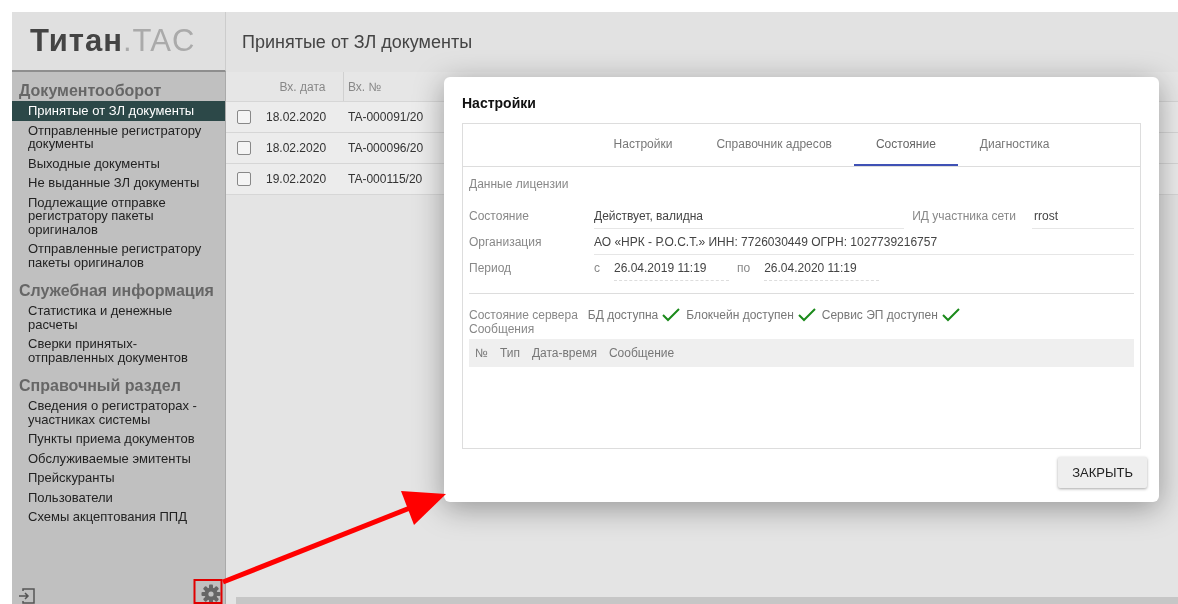 The width and height of the screenshot is (1178, 604). What do you see at coordinates (1102, 472) in the screenshot?
I see `close-button: ЗАКРЫТЬ` at bounding box center [1102, 472].